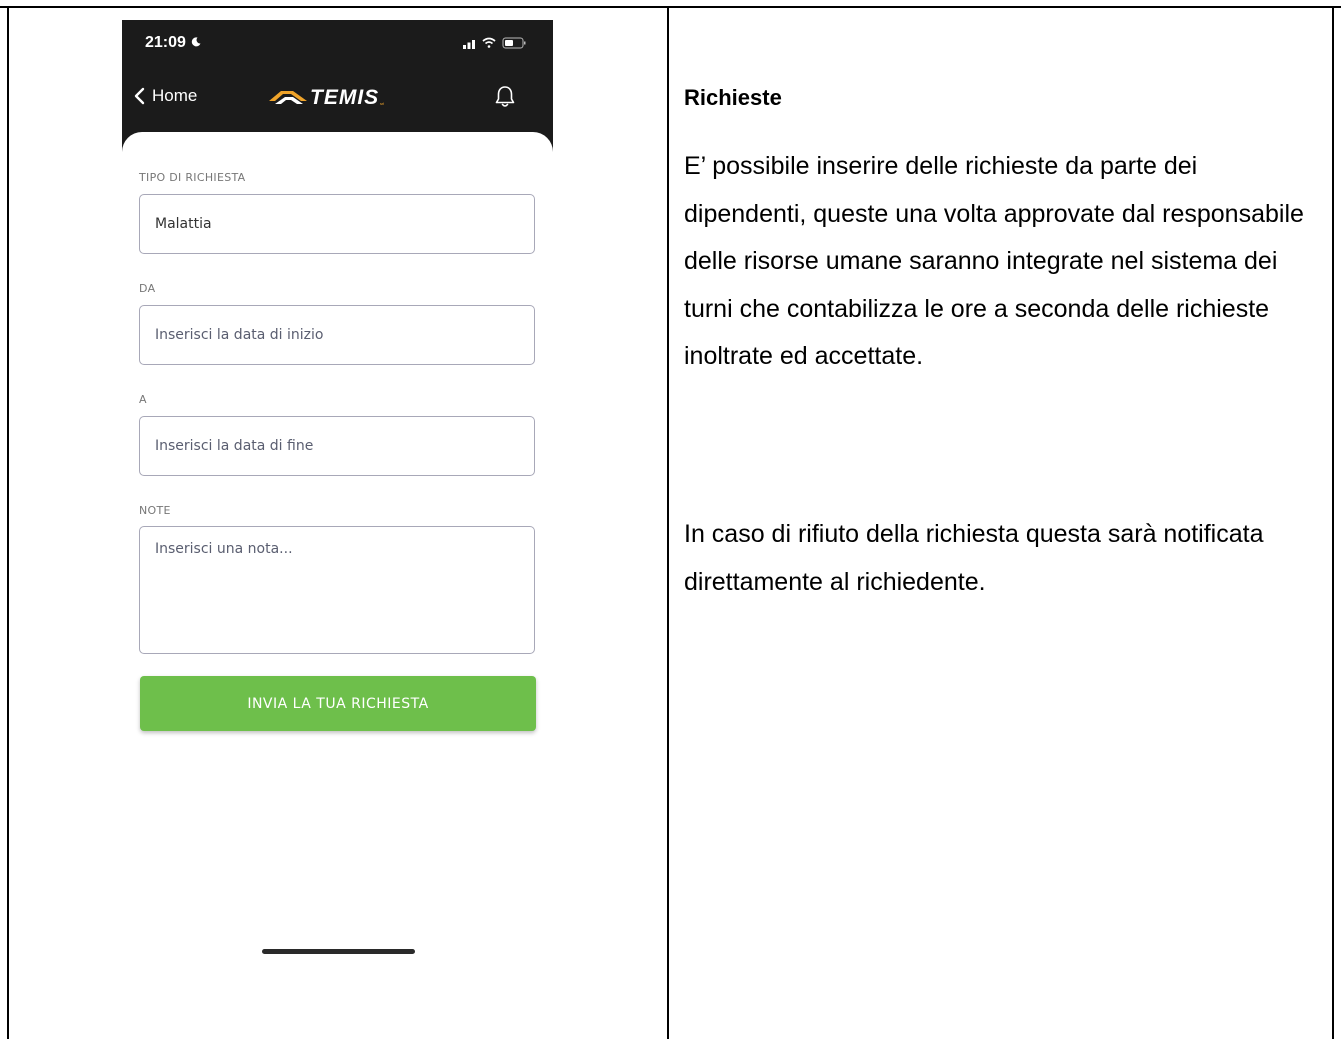 This screenshot has height=1039, width=1341. I want to click on tipo-richiesta-label: TIPO DI RICHIESTA, so click(192, 177).